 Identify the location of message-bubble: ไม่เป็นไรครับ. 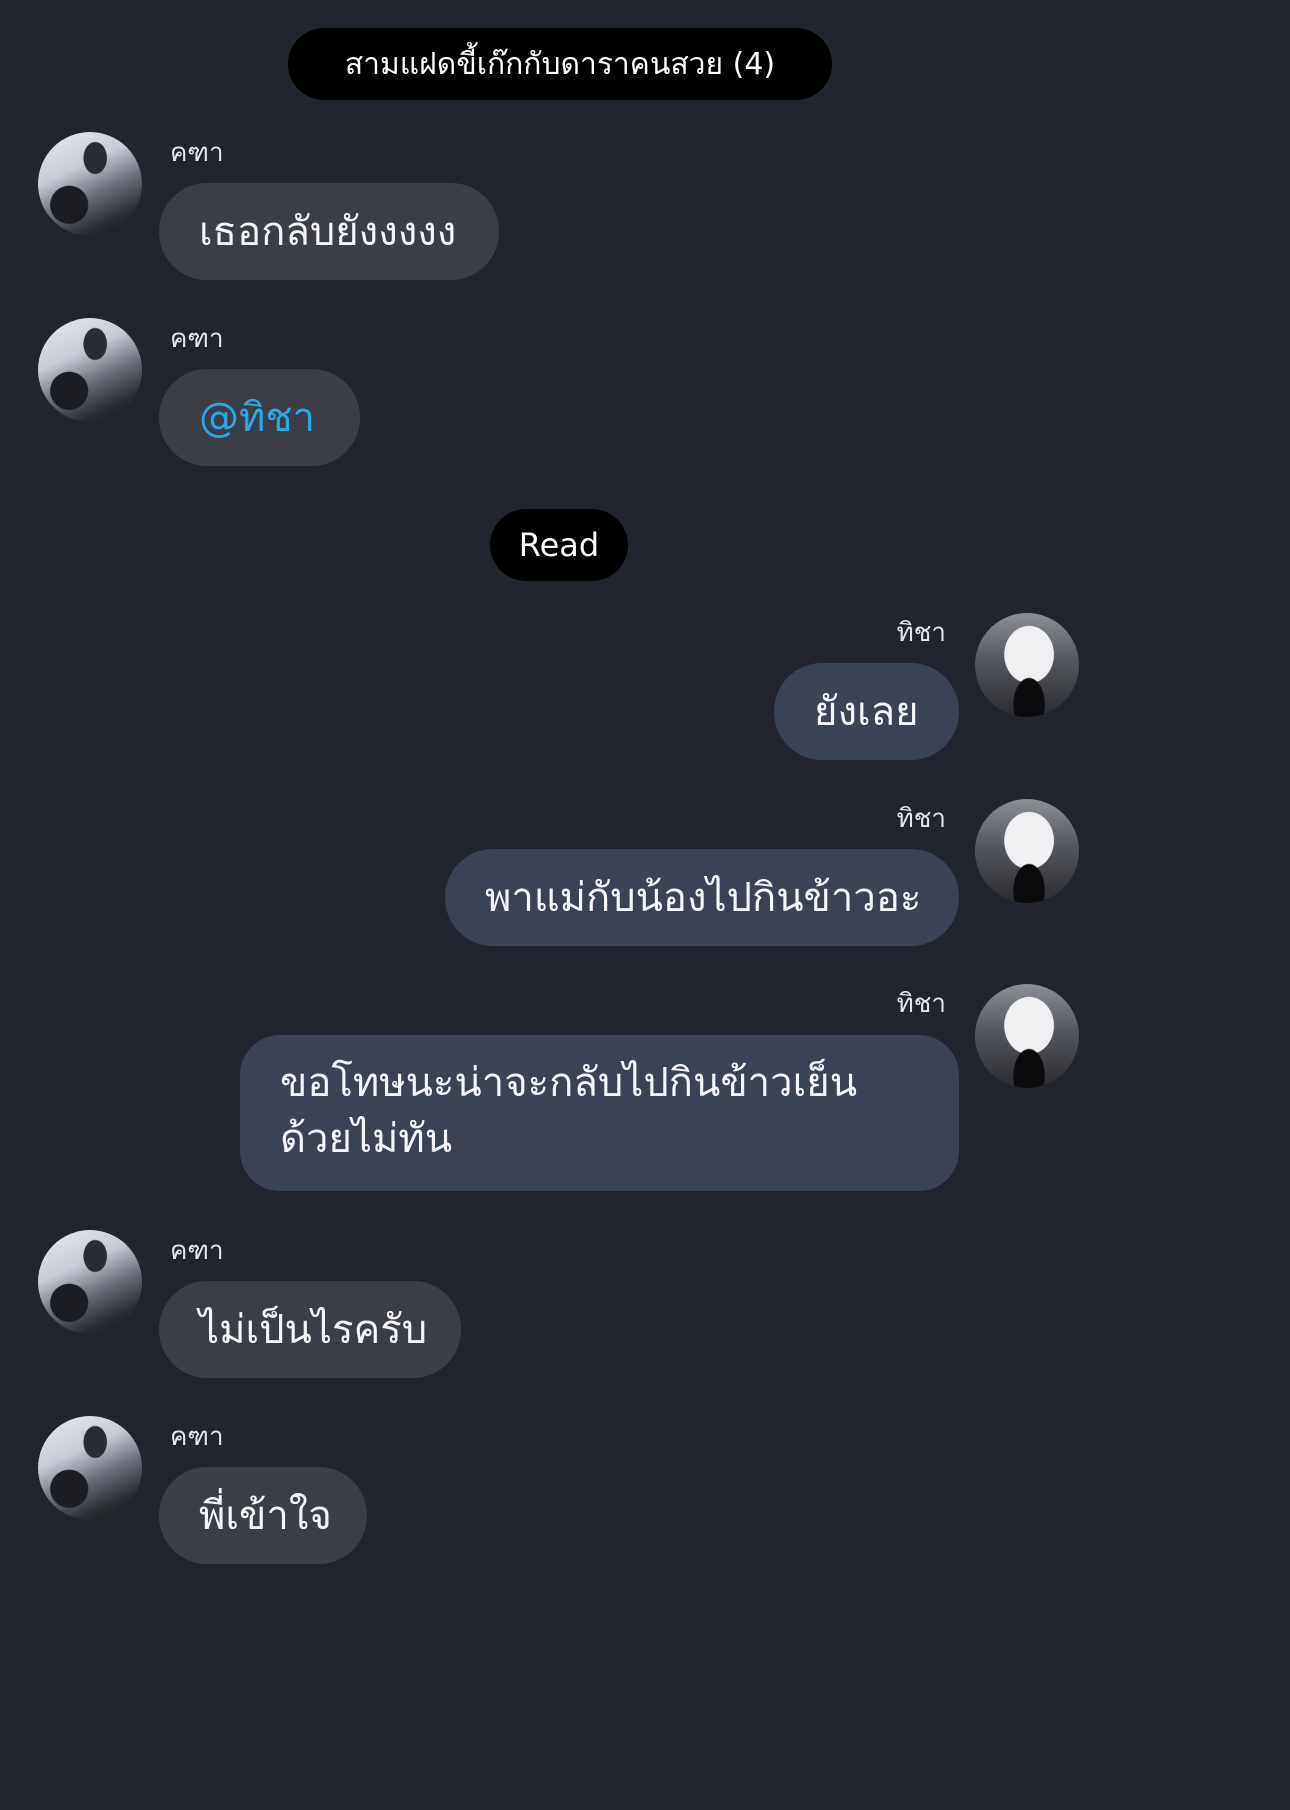
(310, 1329).